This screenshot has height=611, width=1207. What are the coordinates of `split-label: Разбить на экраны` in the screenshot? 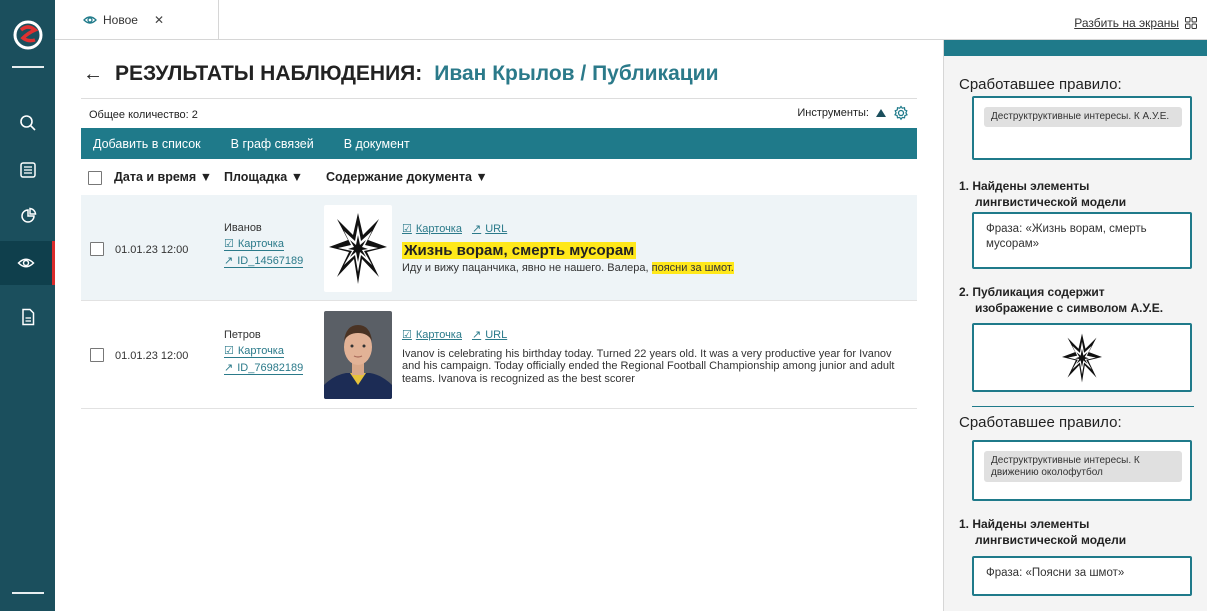 It's located at (1126, 23).